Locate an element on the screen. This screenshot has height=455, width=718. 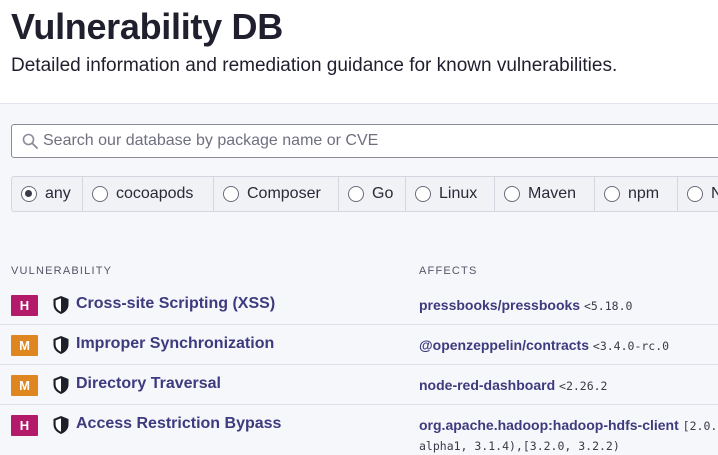
filter-label: any is located at coordinates (58, 193).